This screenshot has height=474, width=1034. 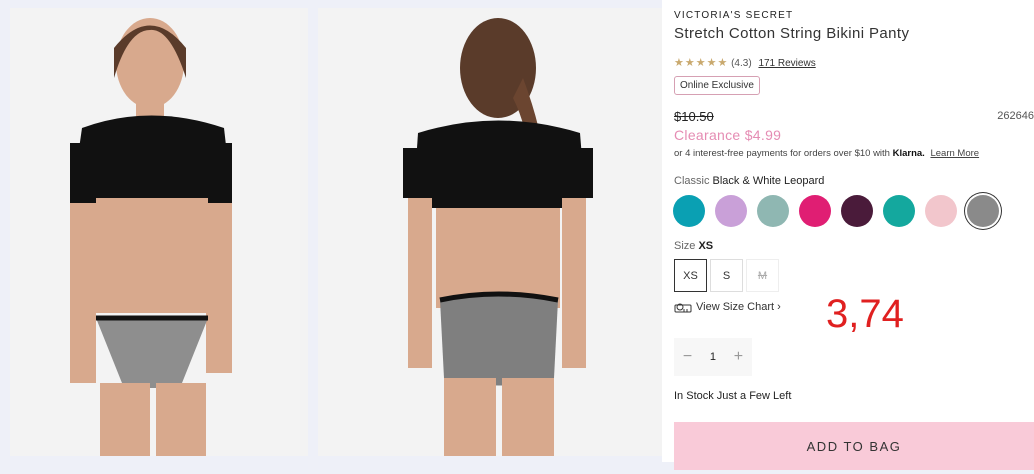 I want to click on clearance-price: Clearance $4.99, so click(x=728, y=135).